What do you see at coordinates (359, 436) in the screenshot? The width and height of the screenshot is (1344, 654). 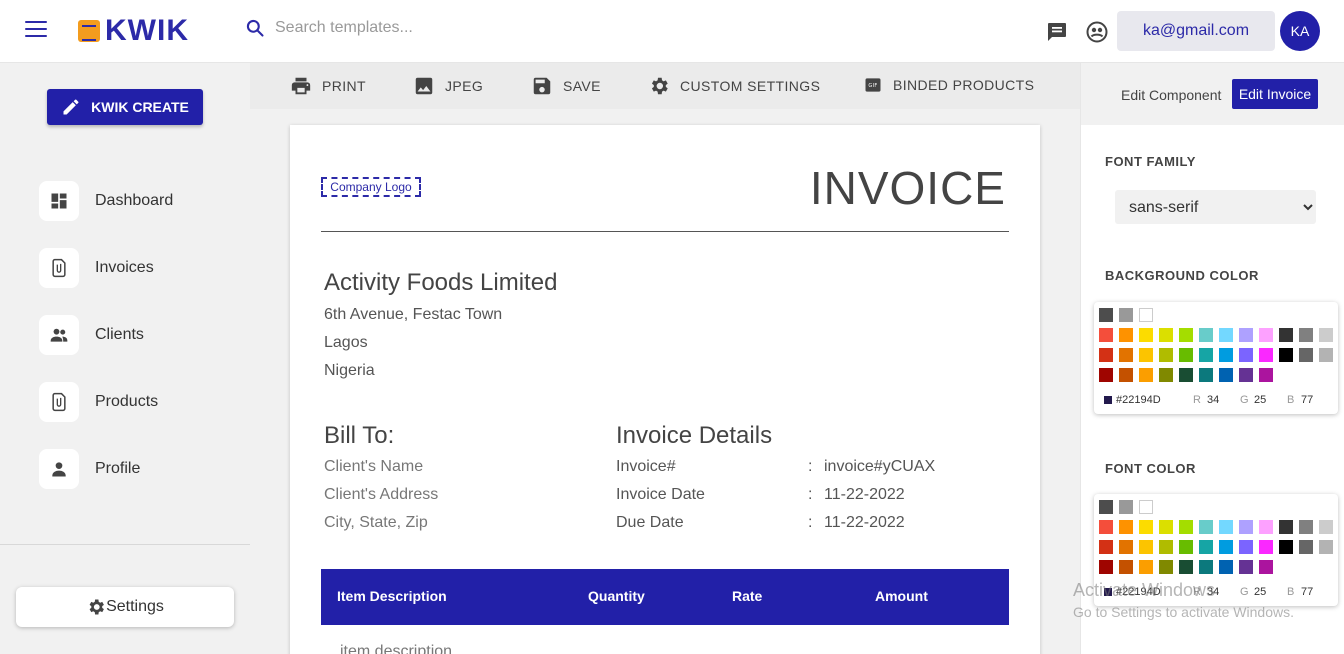 I see `bill-to-title: Bill To:` at bounding box center [359, 436].